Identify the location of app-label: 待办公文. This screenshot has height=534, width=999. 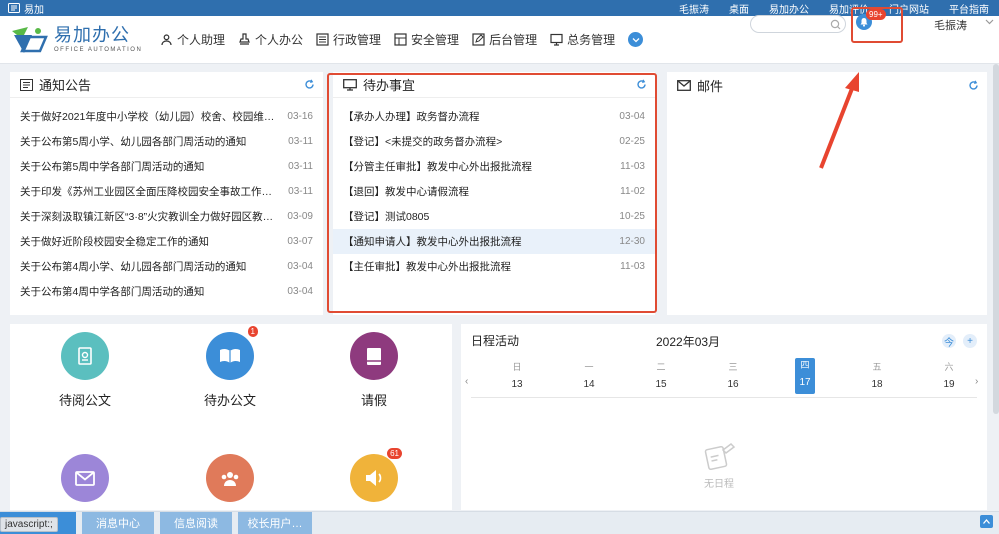
(229, 400).